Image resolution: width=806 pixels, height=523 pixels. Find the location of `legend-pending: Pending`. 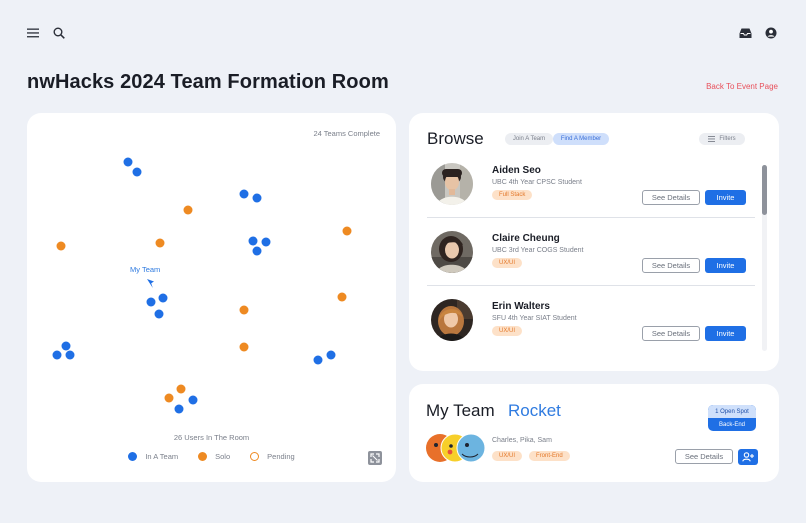

legend-pending: Pending is located at coordinates (272, 456).